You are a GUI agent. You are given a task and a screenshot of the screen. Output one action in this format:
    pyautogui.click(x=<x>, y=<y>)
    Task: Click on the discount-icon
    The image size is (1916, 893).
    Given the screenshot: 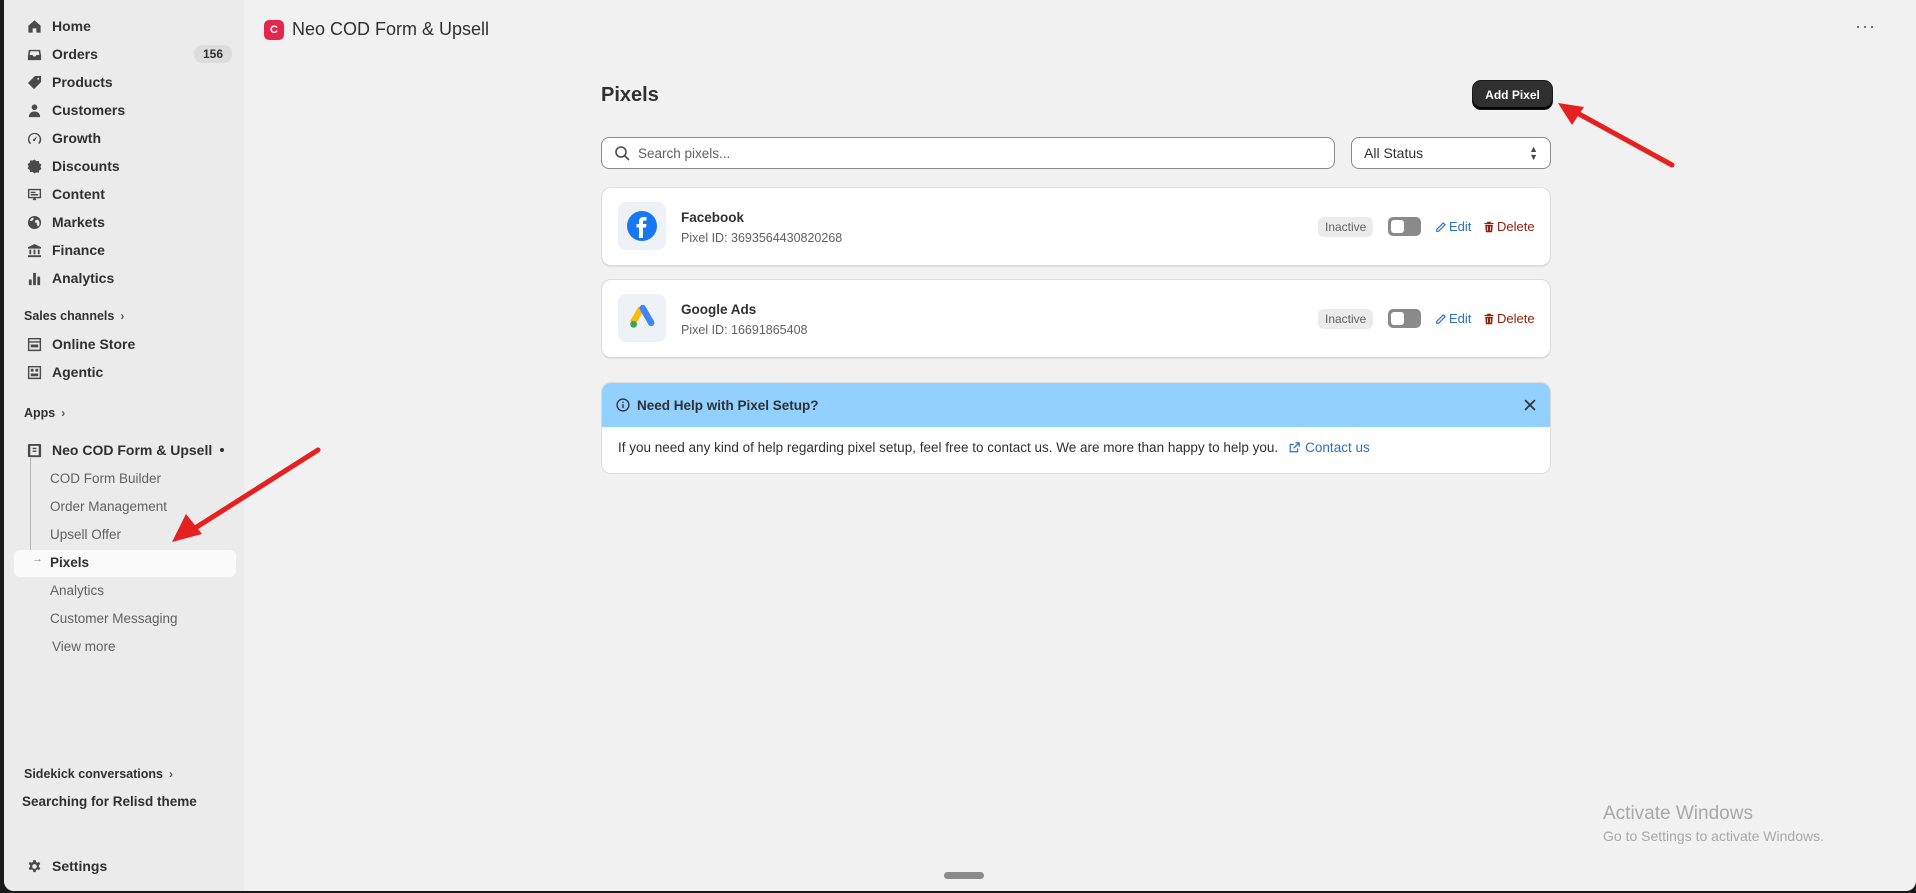 What is the action you would take?
    pyautogui.click(x=34, y=166)
    